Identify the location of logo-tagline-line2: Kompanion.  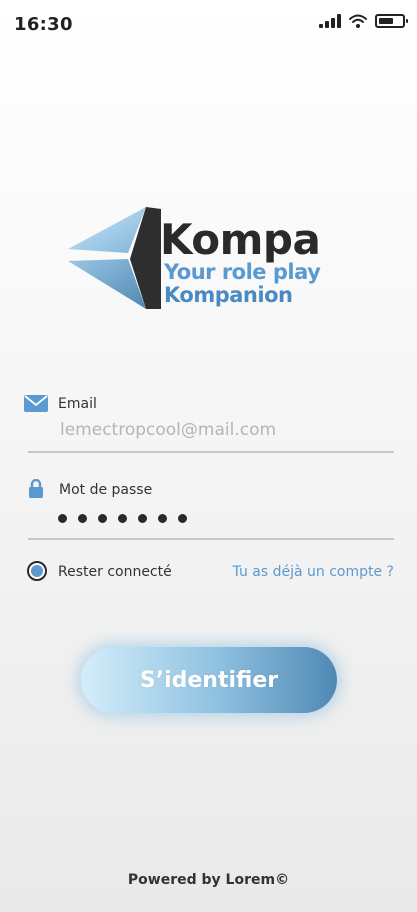
(228, 295).